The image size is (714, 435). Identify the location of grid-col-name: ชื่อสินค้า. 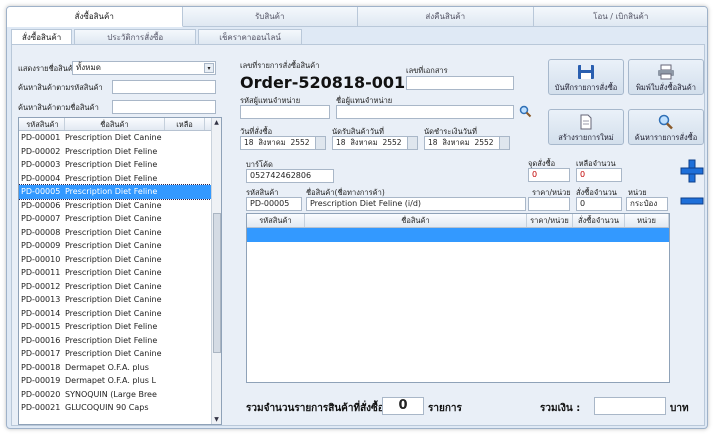
(416, 220).